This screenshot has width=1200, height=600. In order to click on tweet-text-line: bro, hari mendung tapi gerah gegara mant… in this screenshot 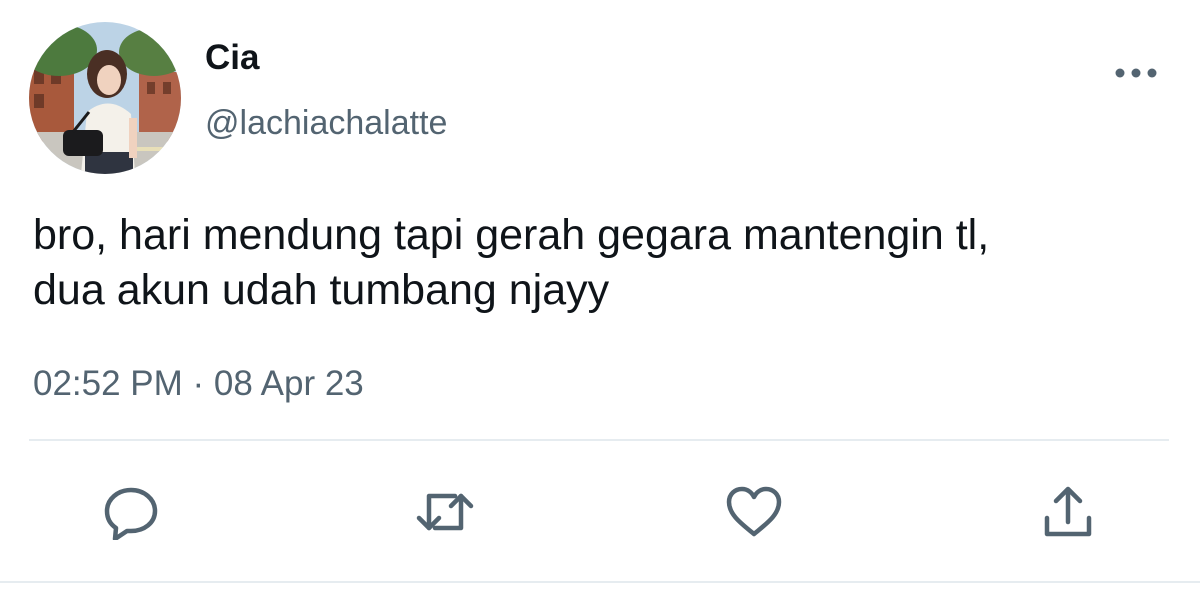, I will do `click(511, 235)`.